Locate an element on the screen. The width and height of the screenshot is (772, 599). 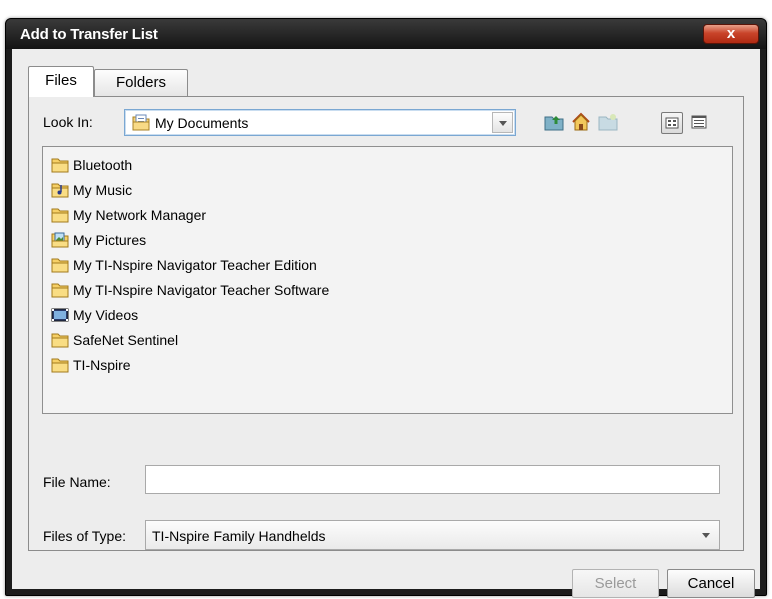
list-item: My Network Manager is located at coordinates (128, 215).